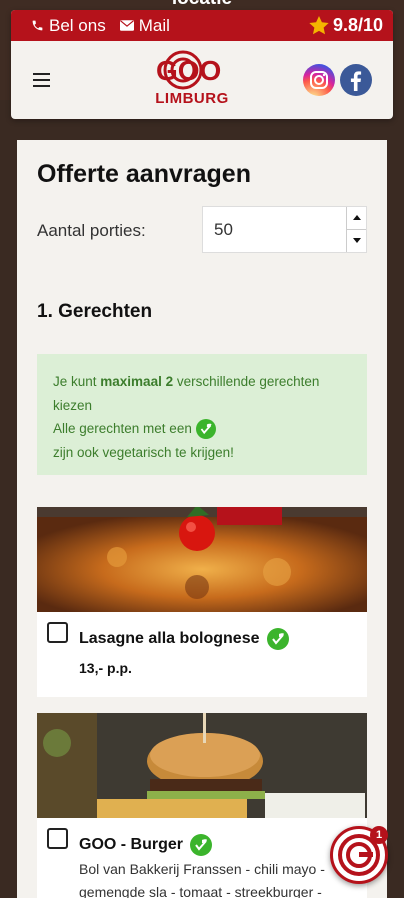  What do you see at coordinates (202, 559) in the screenshot?
I see `lasagne-image` at bounding box center [202, 559].